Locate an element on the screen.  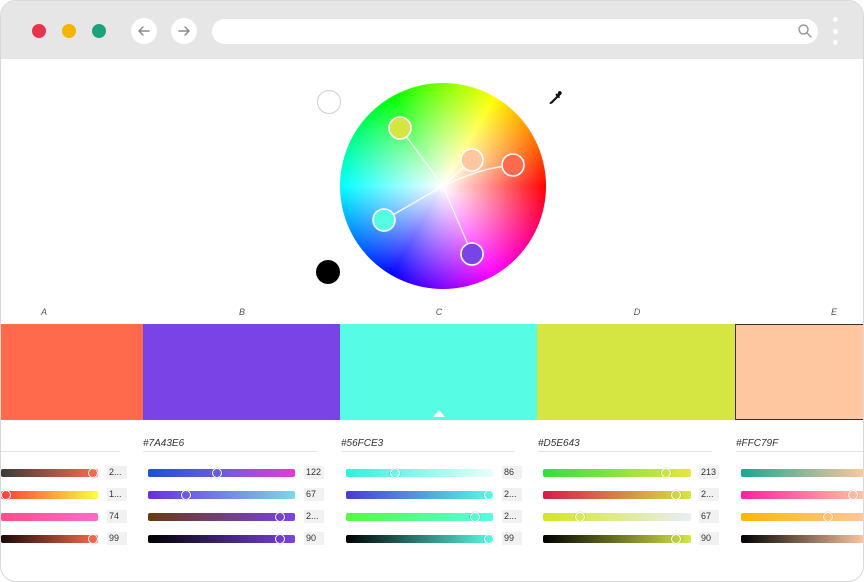
handle-d is located at coordinates (400, 128).